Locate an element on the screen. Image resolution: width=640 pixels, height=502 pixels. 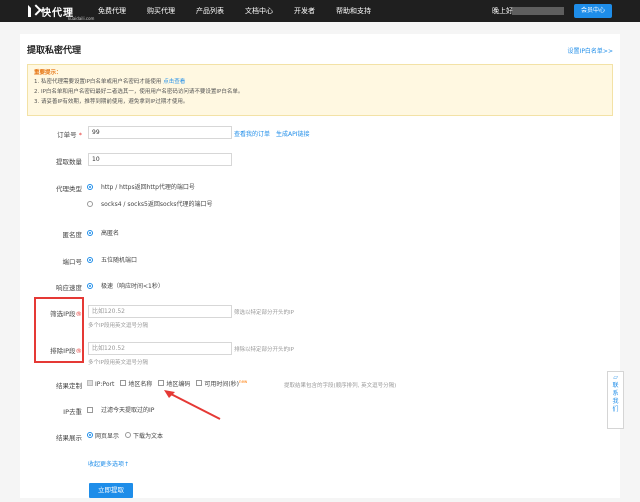
speed-option: 极速（响应时间<1秒） is located at coordinates (125, 285).